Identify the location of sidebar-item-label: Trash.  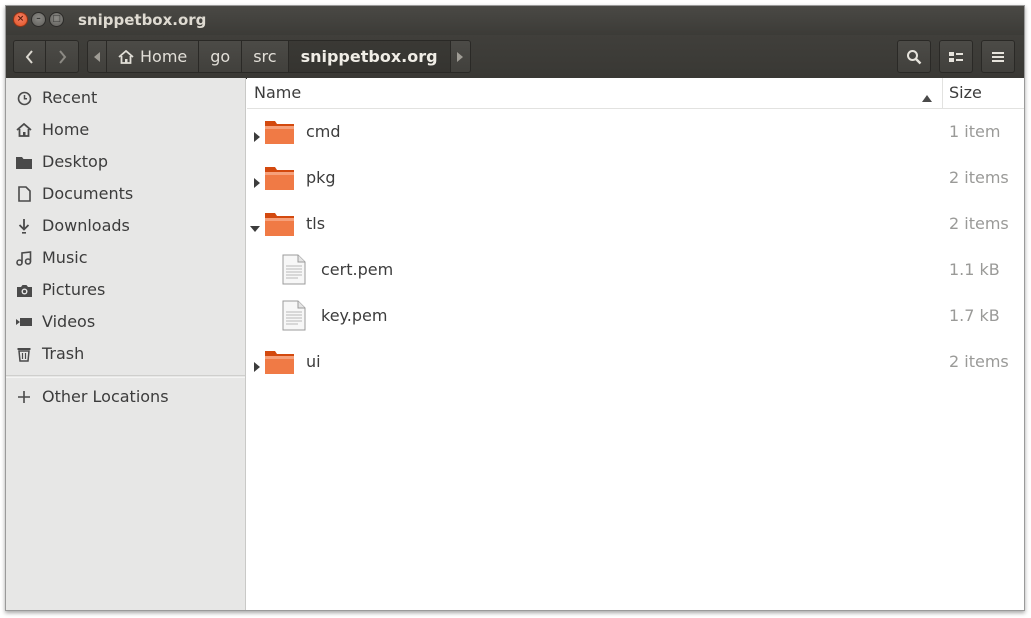
(63, 353).